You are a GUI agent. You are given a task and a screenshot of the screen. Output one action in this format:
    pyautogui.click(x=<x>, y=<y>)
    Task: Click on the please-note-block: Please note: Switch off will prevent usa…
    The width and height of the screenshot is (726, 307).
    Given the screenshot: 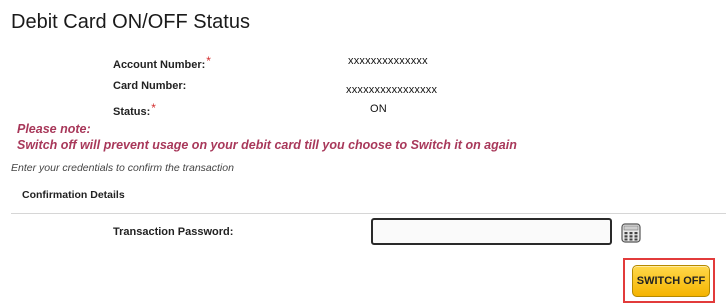 What is the action you would take?
    pyautogui.click(x=267, y=137)
    